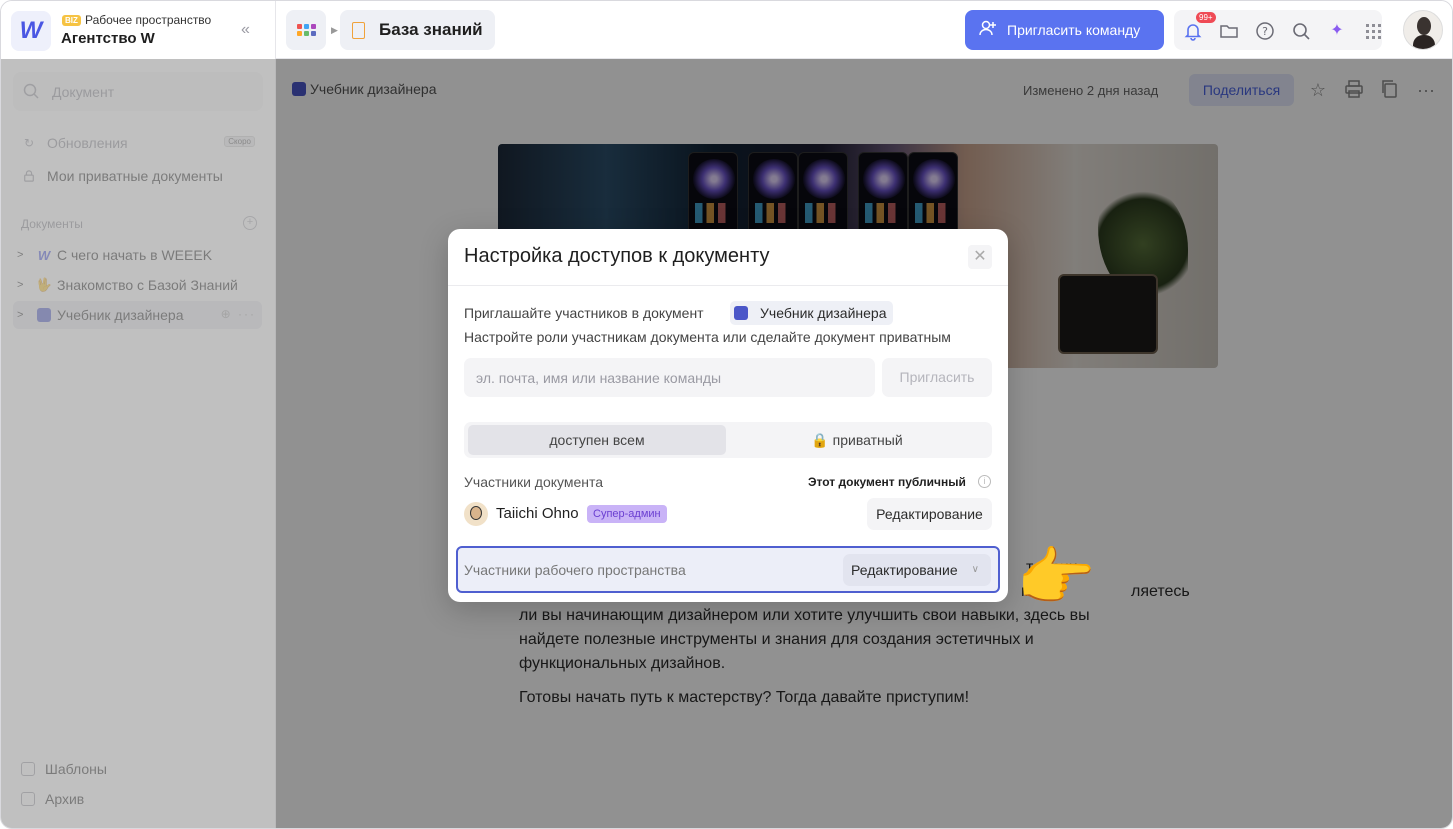 The width and height of the screenshot is (1453, 829). I want to click on visibility-toggle: доступен всем 🔒 приватный, so click(728, 440).